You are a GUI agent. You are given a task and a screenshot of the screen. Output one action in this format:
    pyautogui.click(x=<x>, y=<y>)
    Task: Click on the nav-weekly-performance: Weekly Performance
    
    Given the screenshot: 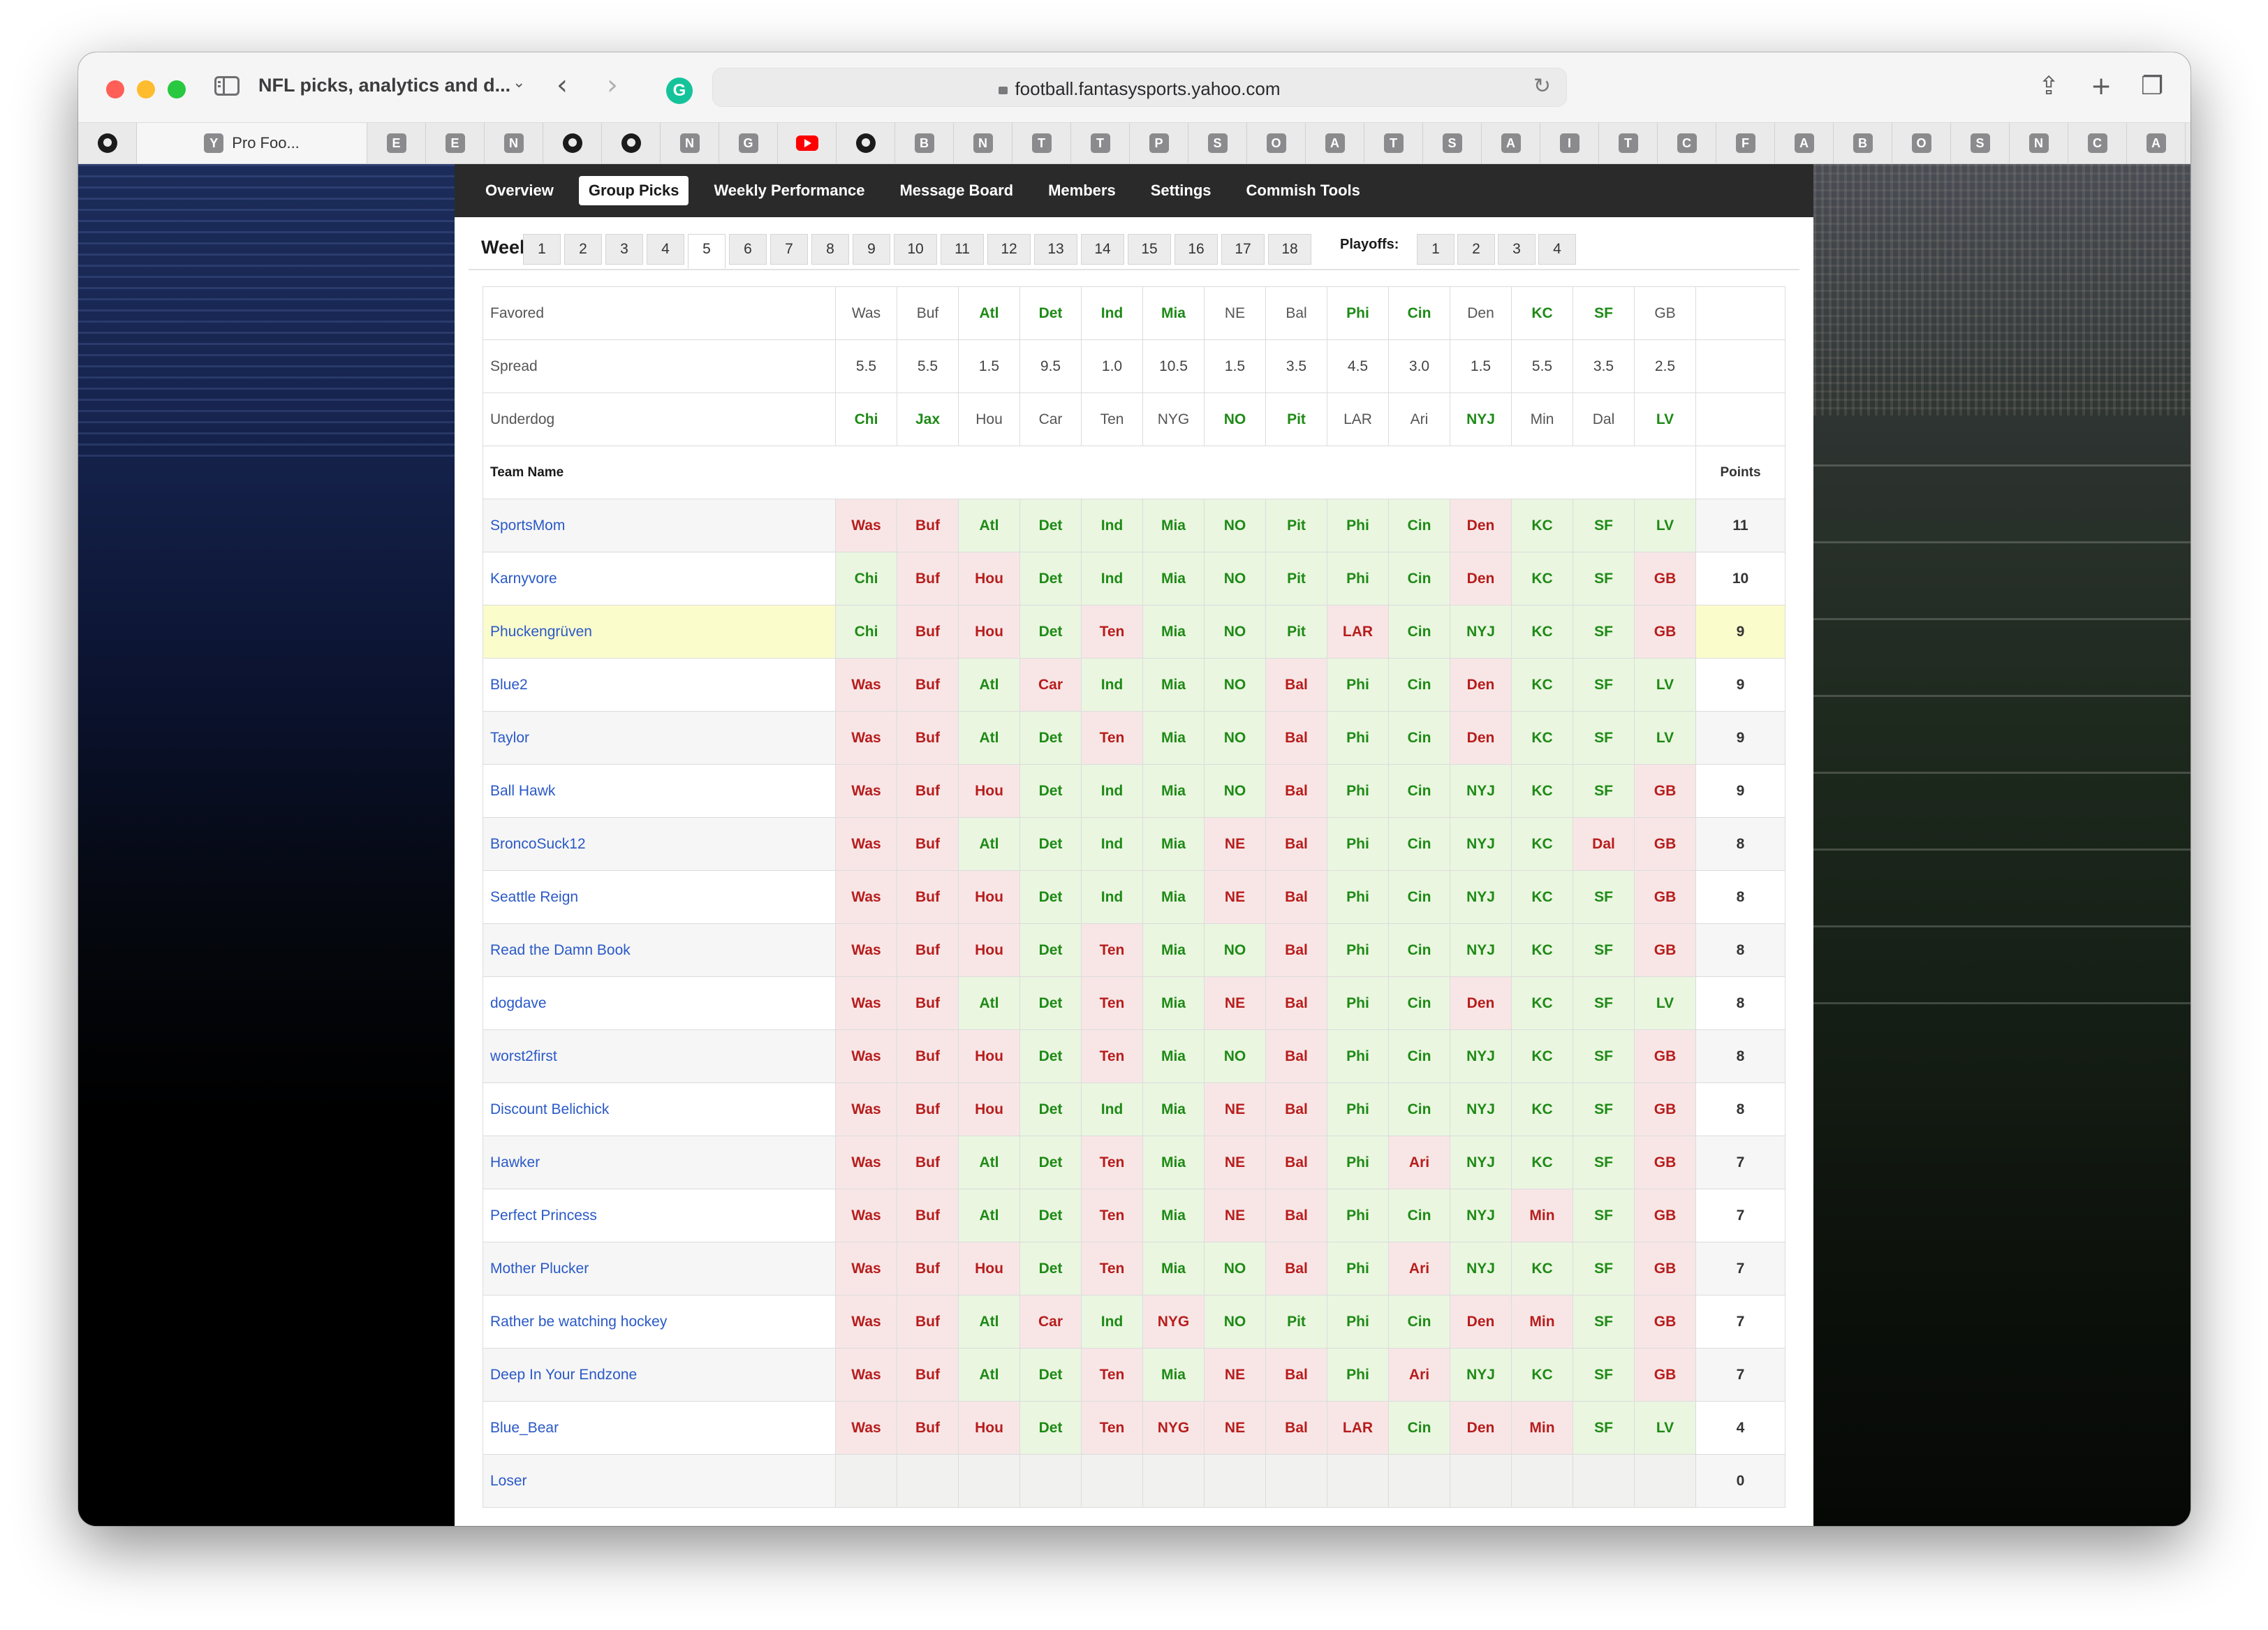 What is the action you would take?
    pyautogui.click(x=789, y=190)
    